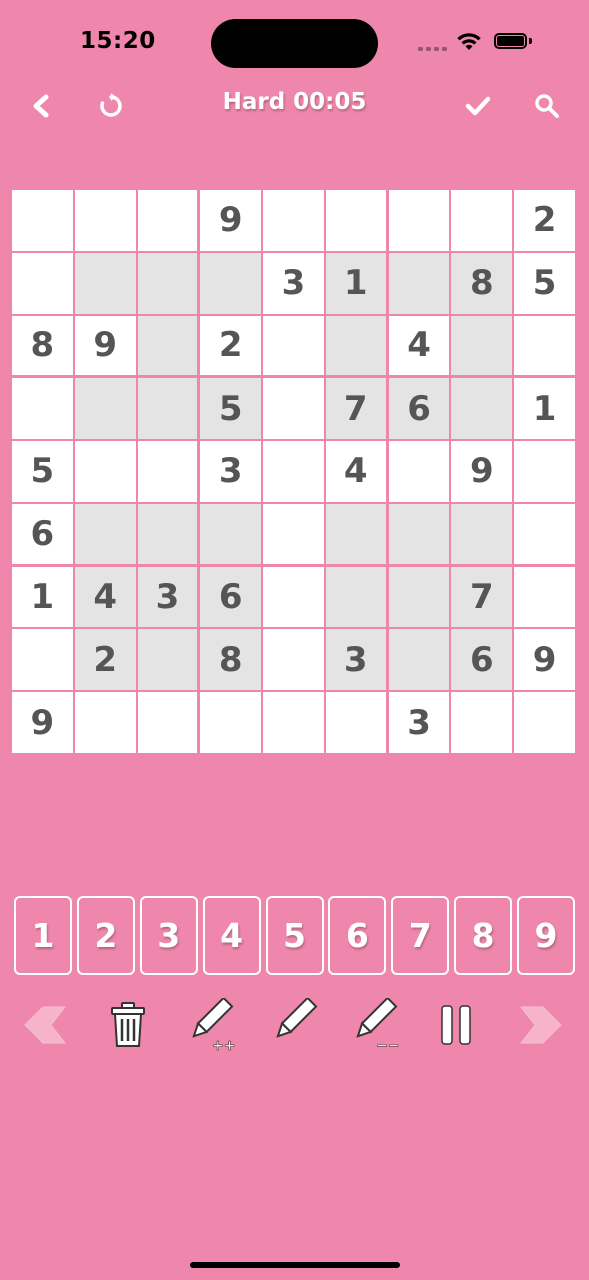 Image resolution: width=589 pixels, height=1280 pixels. What do you see at coordinates (231, 935) in the screenshot?
I see `number-key-4: 4` at bounding box center [231, 935].